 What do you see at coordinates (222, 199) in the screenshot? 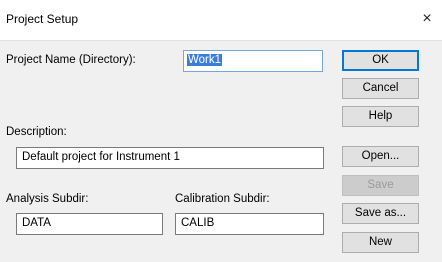
I see `calibration-subdir-label: Calibration Subdir:` at bounding box center [222, 199].